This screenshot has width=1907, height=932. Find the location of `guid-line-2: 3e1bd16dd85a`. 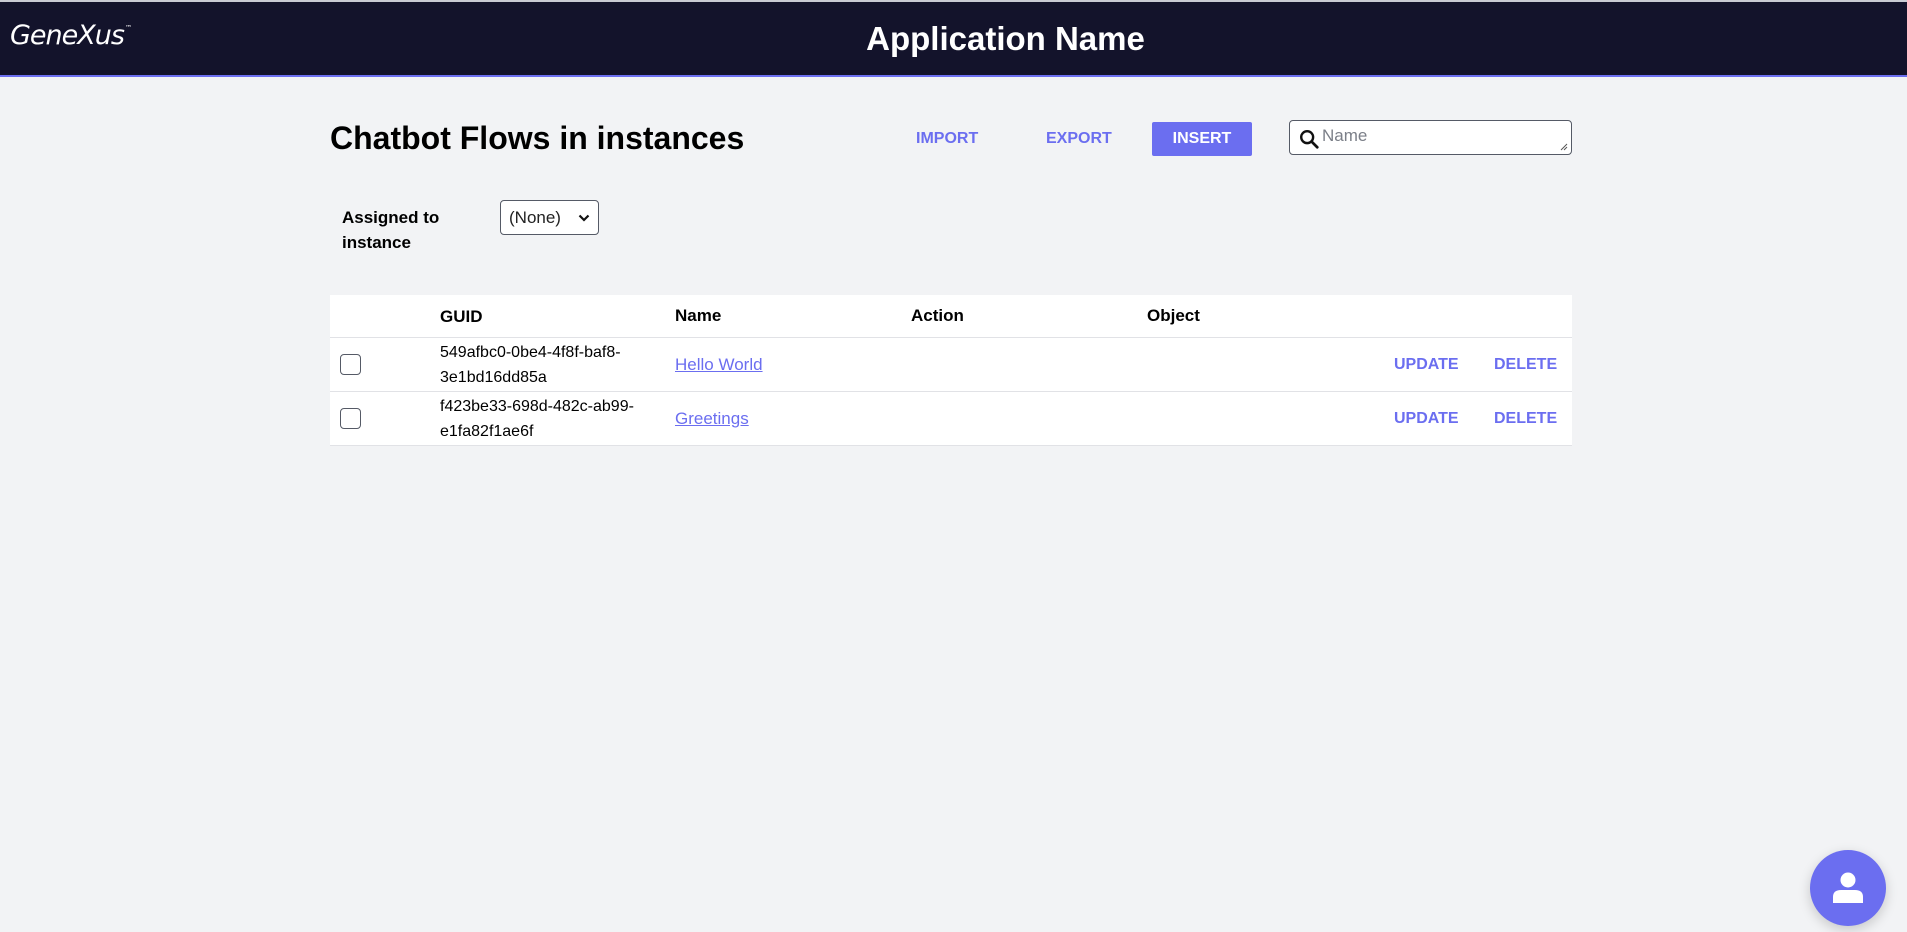

guid-line-2: 3e1bd16dd85a is located at coordinates (493, 377).